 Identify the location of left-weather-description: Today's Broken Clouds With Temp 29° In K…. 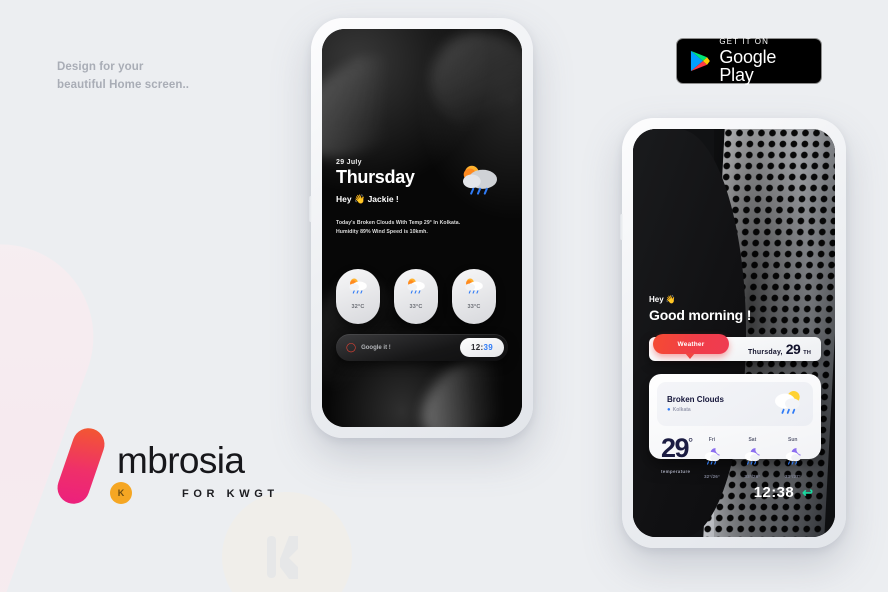
(398, 228).